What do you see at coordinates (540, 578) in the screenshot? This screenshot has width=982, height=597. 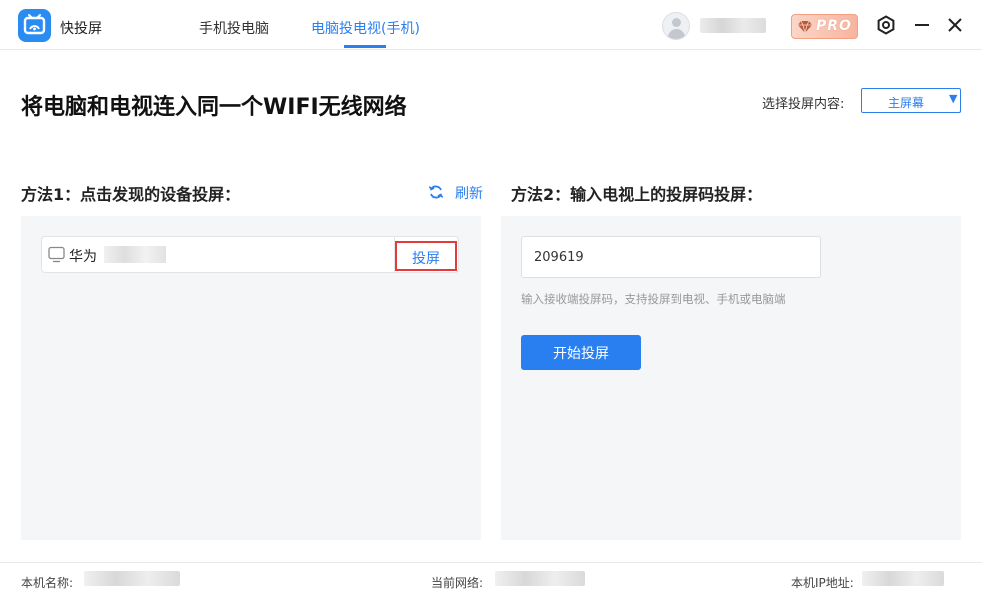 I see `network-redacted` at bounding box center [540, 578].